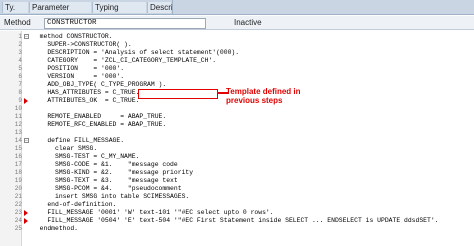 The height and width of the screenshot is (246, 474). Describe the element at coordinates (15, 7) in the screenshot. I see `column-header-type: Ty.` at that location.